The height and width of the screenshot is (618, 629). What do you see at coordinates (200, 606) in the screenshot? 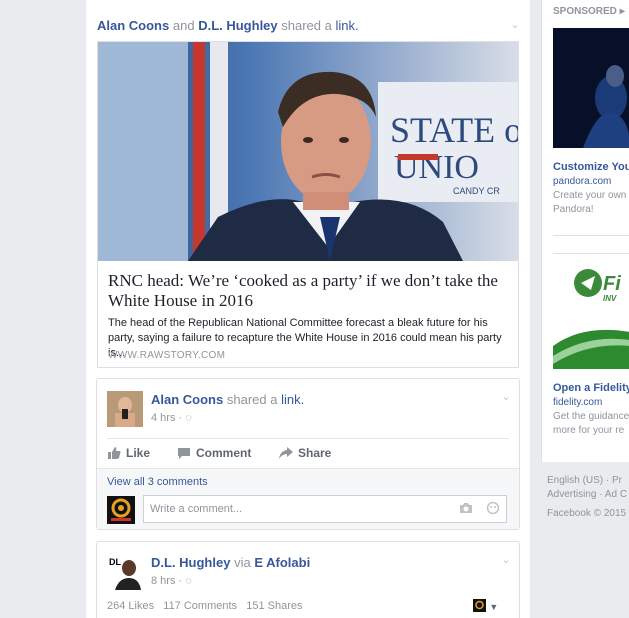
I see `comments-count: 117 Comments` at bounding box center [200, 606].